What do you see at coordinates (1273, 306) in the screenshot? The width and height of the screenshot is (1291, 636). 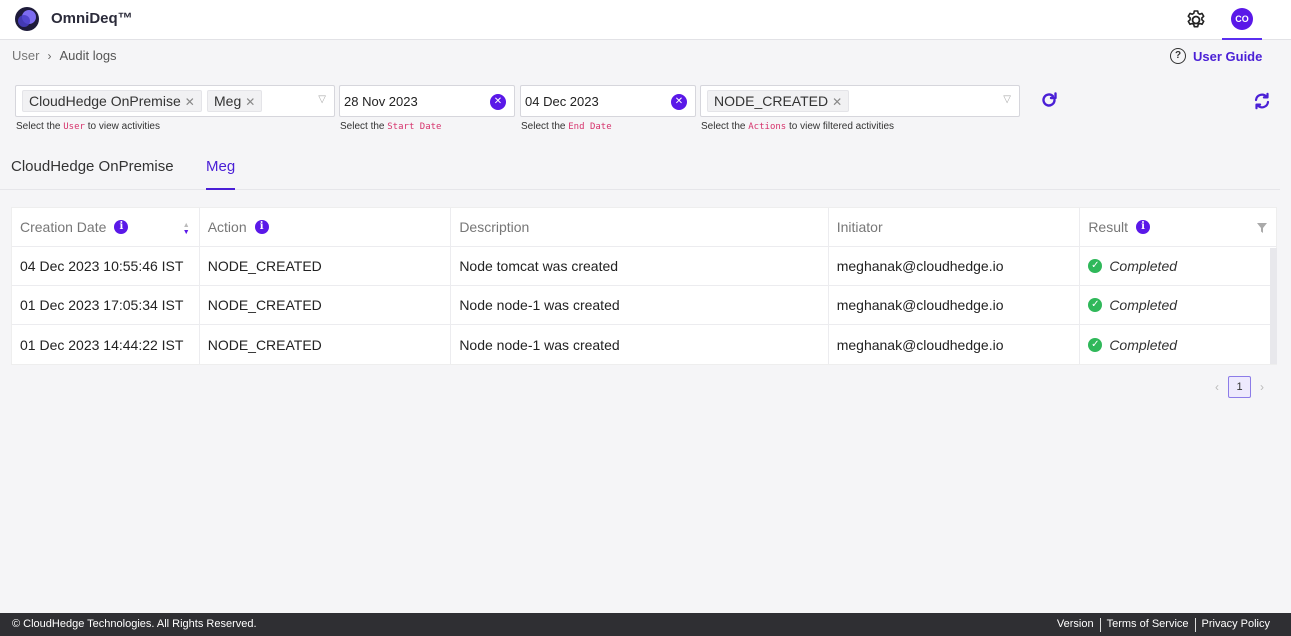 I see `table-scrollbar` at bounding box center [1273, 306].